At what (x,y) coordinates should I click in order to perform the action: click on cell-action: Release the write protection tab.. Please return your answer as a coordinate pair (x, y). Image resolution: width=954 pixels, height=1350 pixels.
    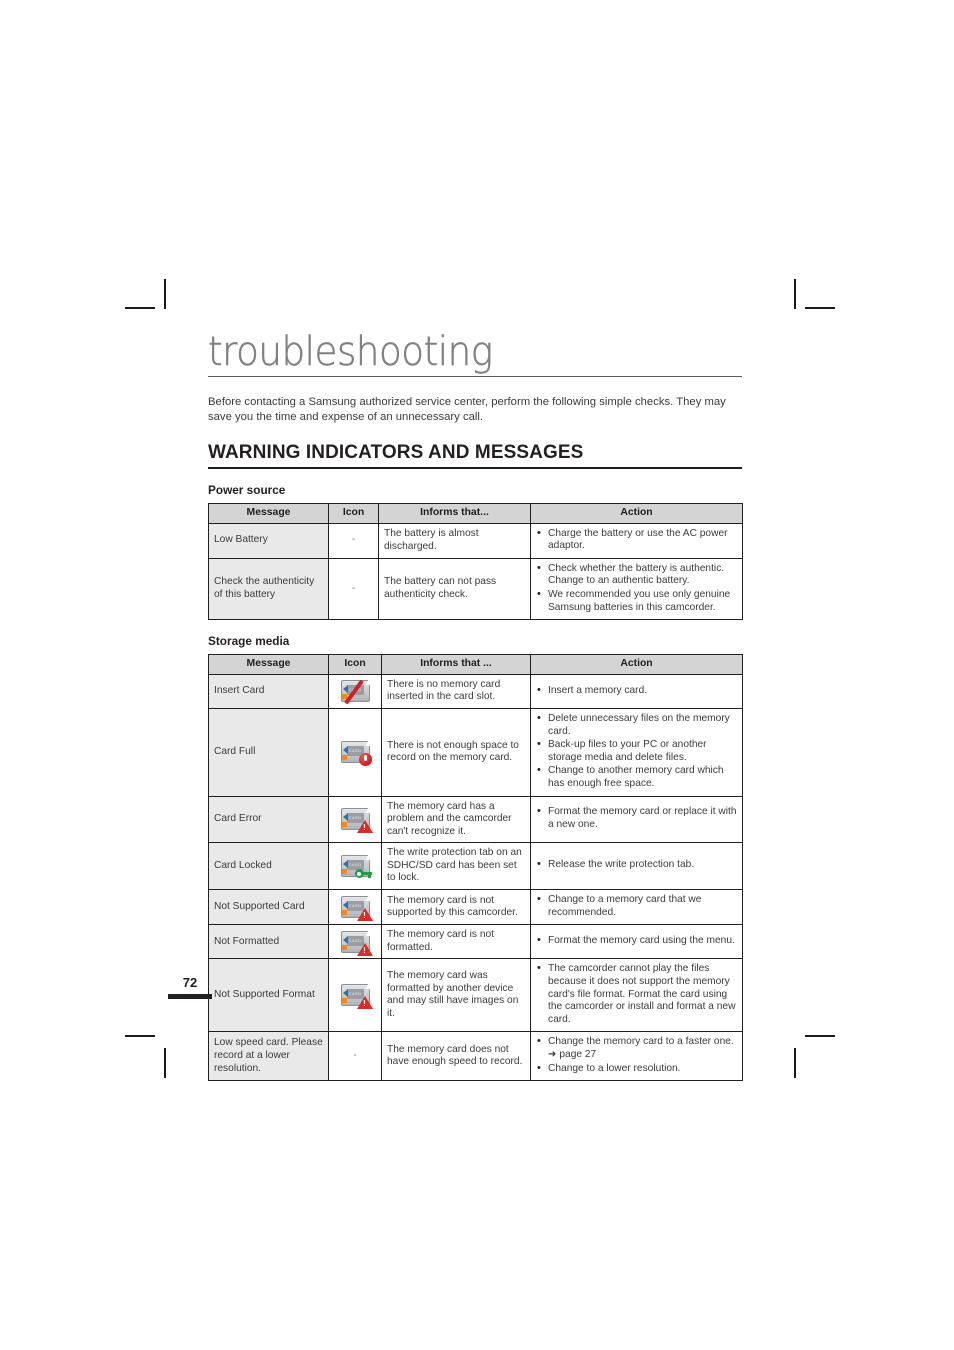
    Looking at the image, I should click on (636, 866).